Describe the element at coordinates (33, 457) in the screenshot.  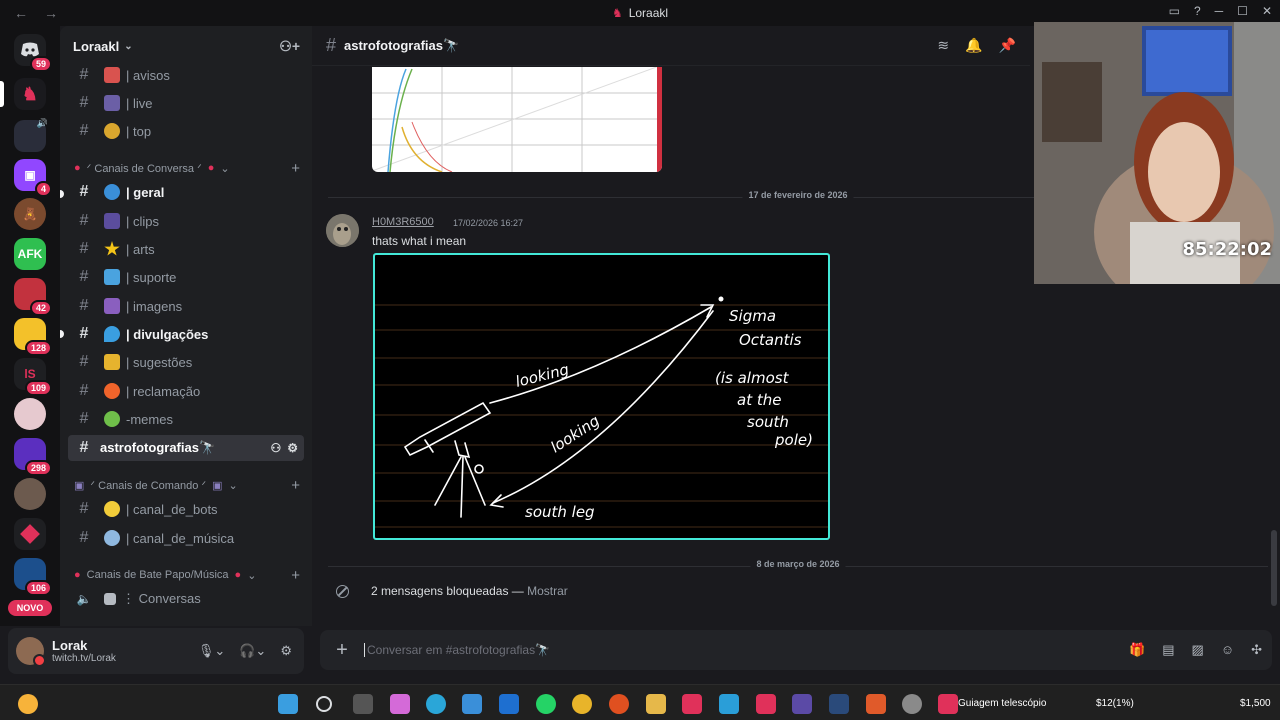
I see `server-icon-purple: 298` at that location.